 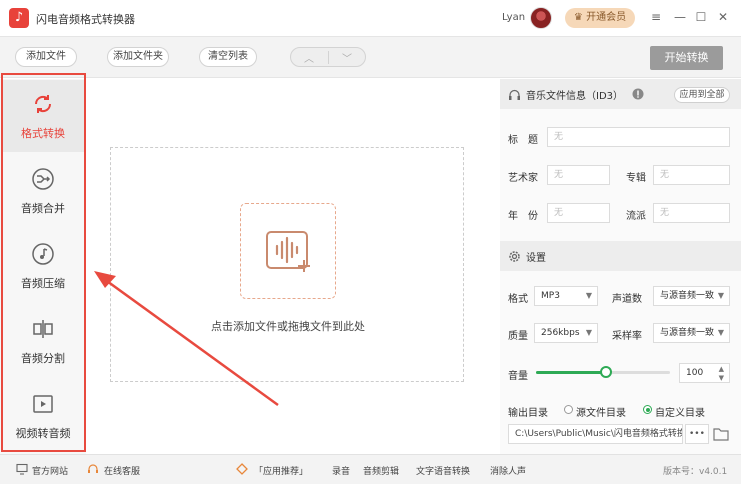 I want to click on volume-value: 100, so click(x=695, y=373).